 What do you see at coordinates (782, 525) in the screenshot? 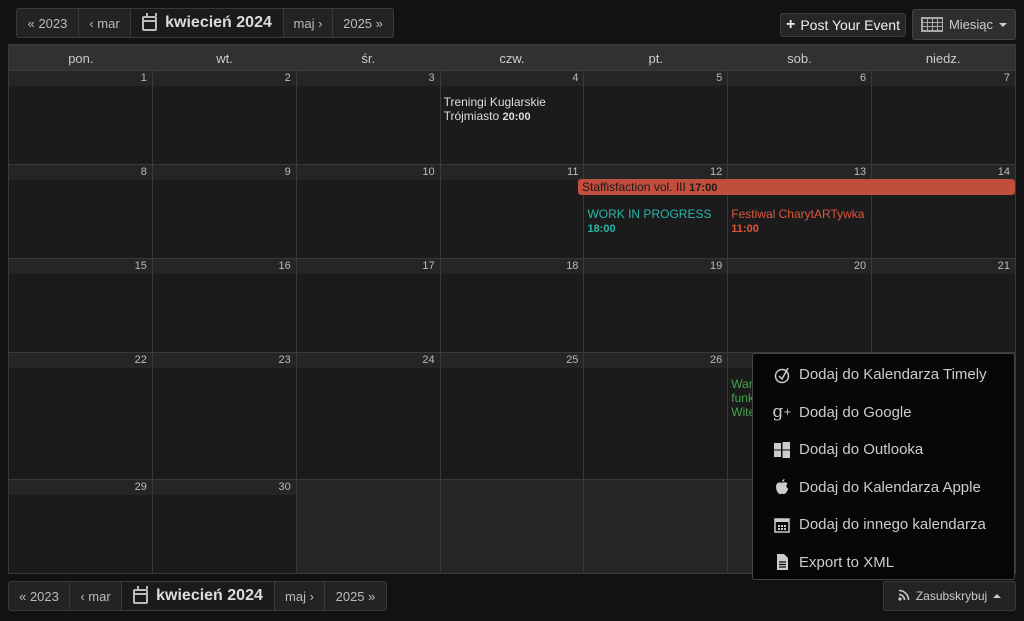
I see `calendar-icon` at bounding box center [782, 525].